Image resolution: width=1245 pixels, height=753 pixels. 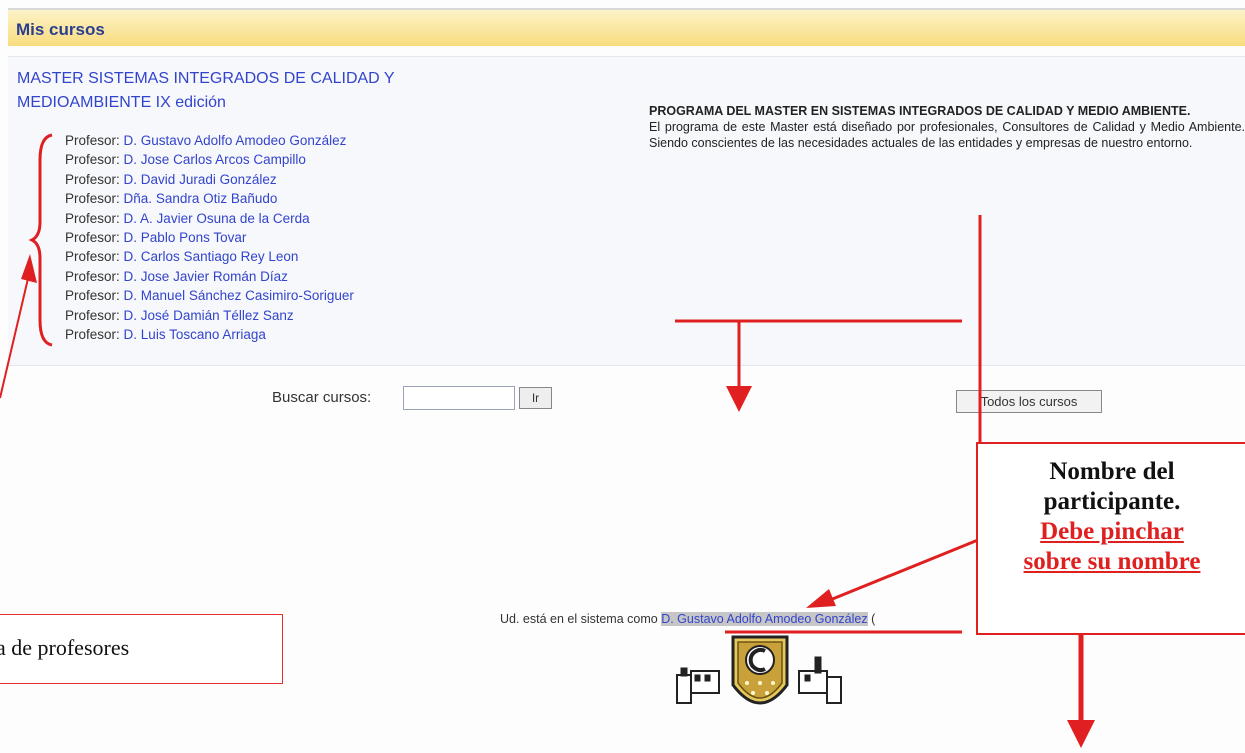 I want to click on name-arrow-line, so click(x=904, y=570).